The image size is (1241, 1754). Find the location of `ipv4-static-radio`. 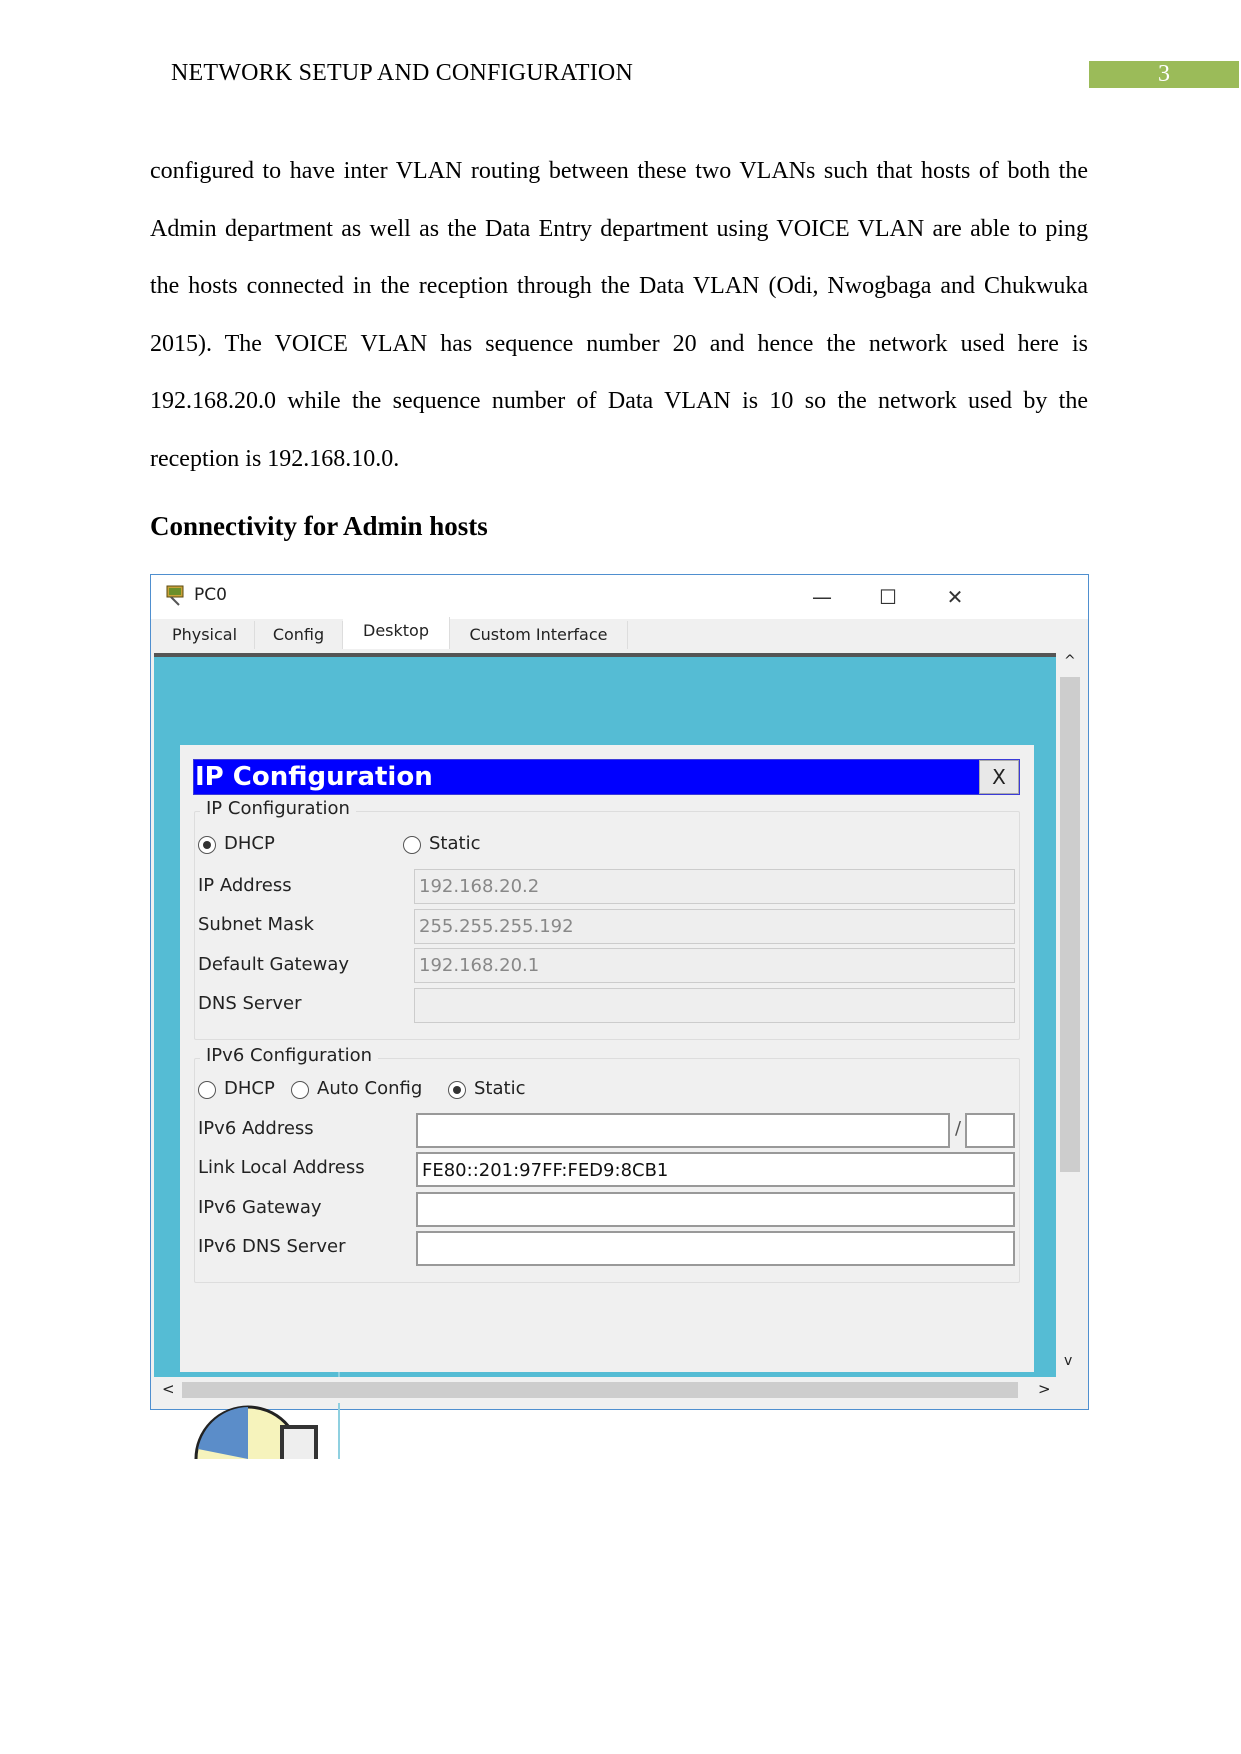

ipv4-static-radio is located at coordinates (412, 845).